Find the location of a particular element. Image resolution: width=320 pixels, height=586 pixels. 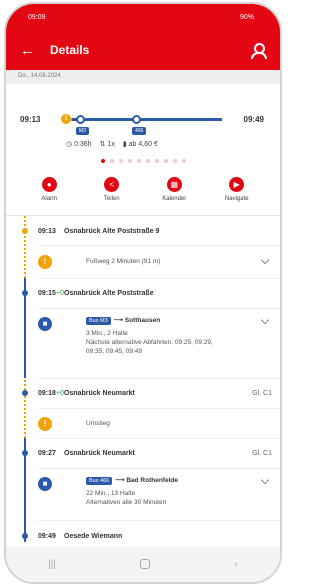

destination: Sutthausen is located at coordinates (142, 320).